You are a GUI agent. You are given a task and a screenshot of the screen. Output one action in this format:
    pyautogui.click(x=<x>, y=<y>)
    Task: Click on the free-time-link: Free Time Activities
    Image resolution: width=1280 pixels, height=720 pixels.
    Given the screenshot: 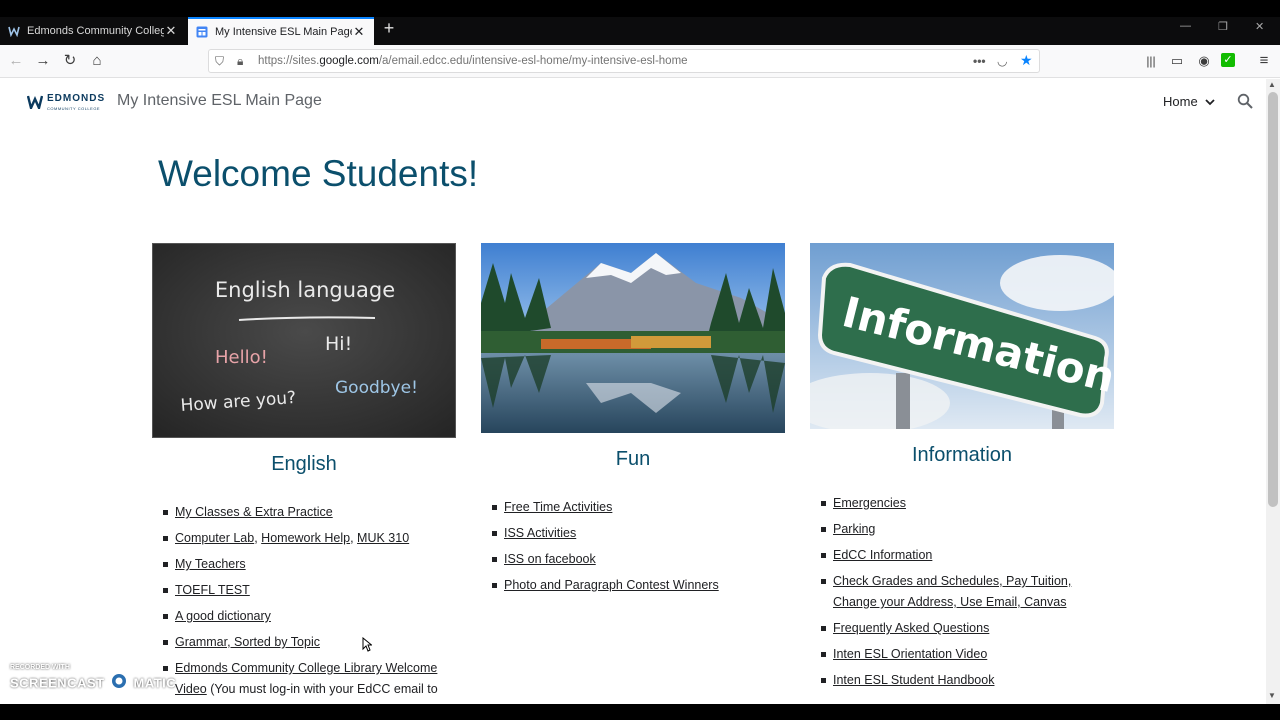 What is the action you would take?
    pyautogui.click(x=558, y=507)
    